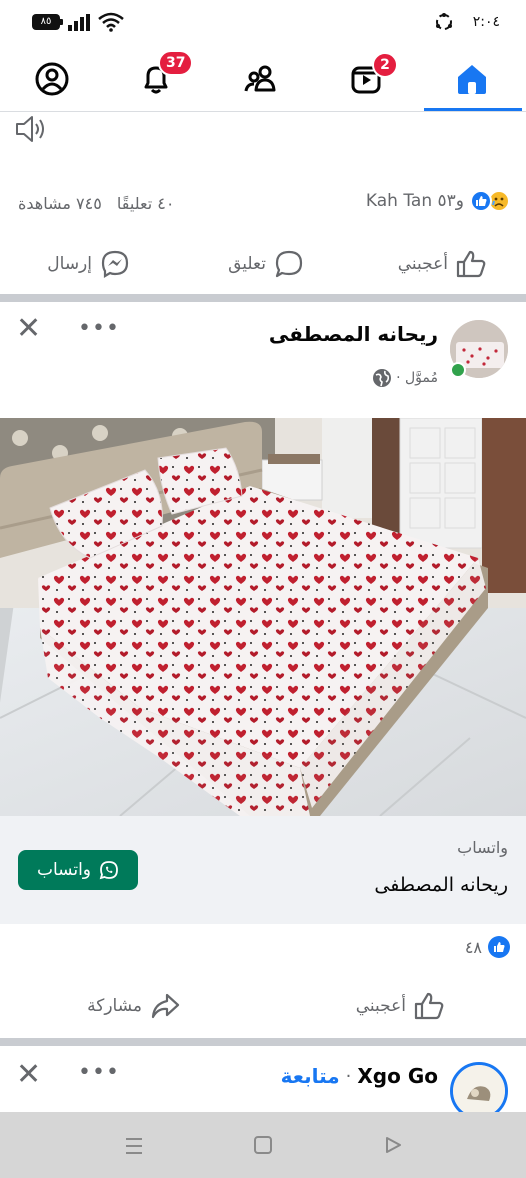 This screenshot has height=1178, width=526. I want to click on sponsored-label: مُموَّل ·, so click(417, 378).